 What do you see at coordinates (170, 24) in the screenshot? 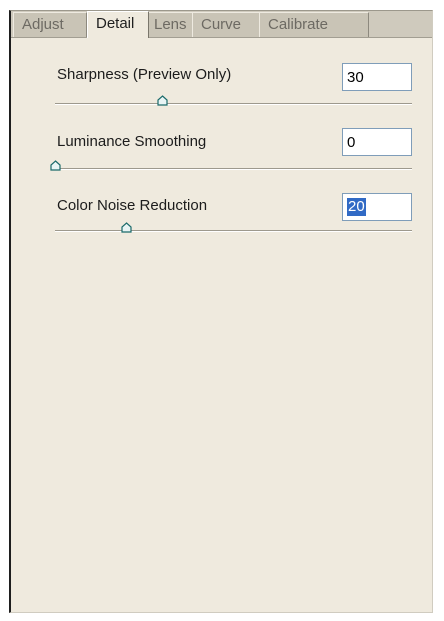
I see `tab-lens: Lens` at bounding box center [170, 24].